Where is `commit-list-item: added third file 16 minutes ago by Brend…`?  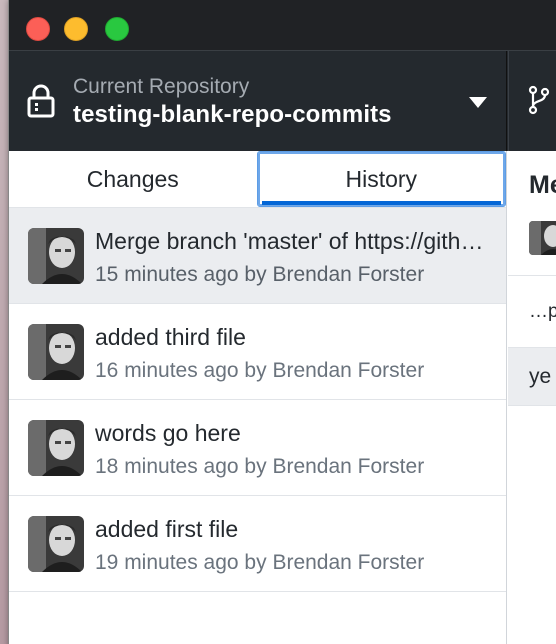
commit-list-item: added third file 16 minutes ago by Brend… is located at coordinates (257, 352).